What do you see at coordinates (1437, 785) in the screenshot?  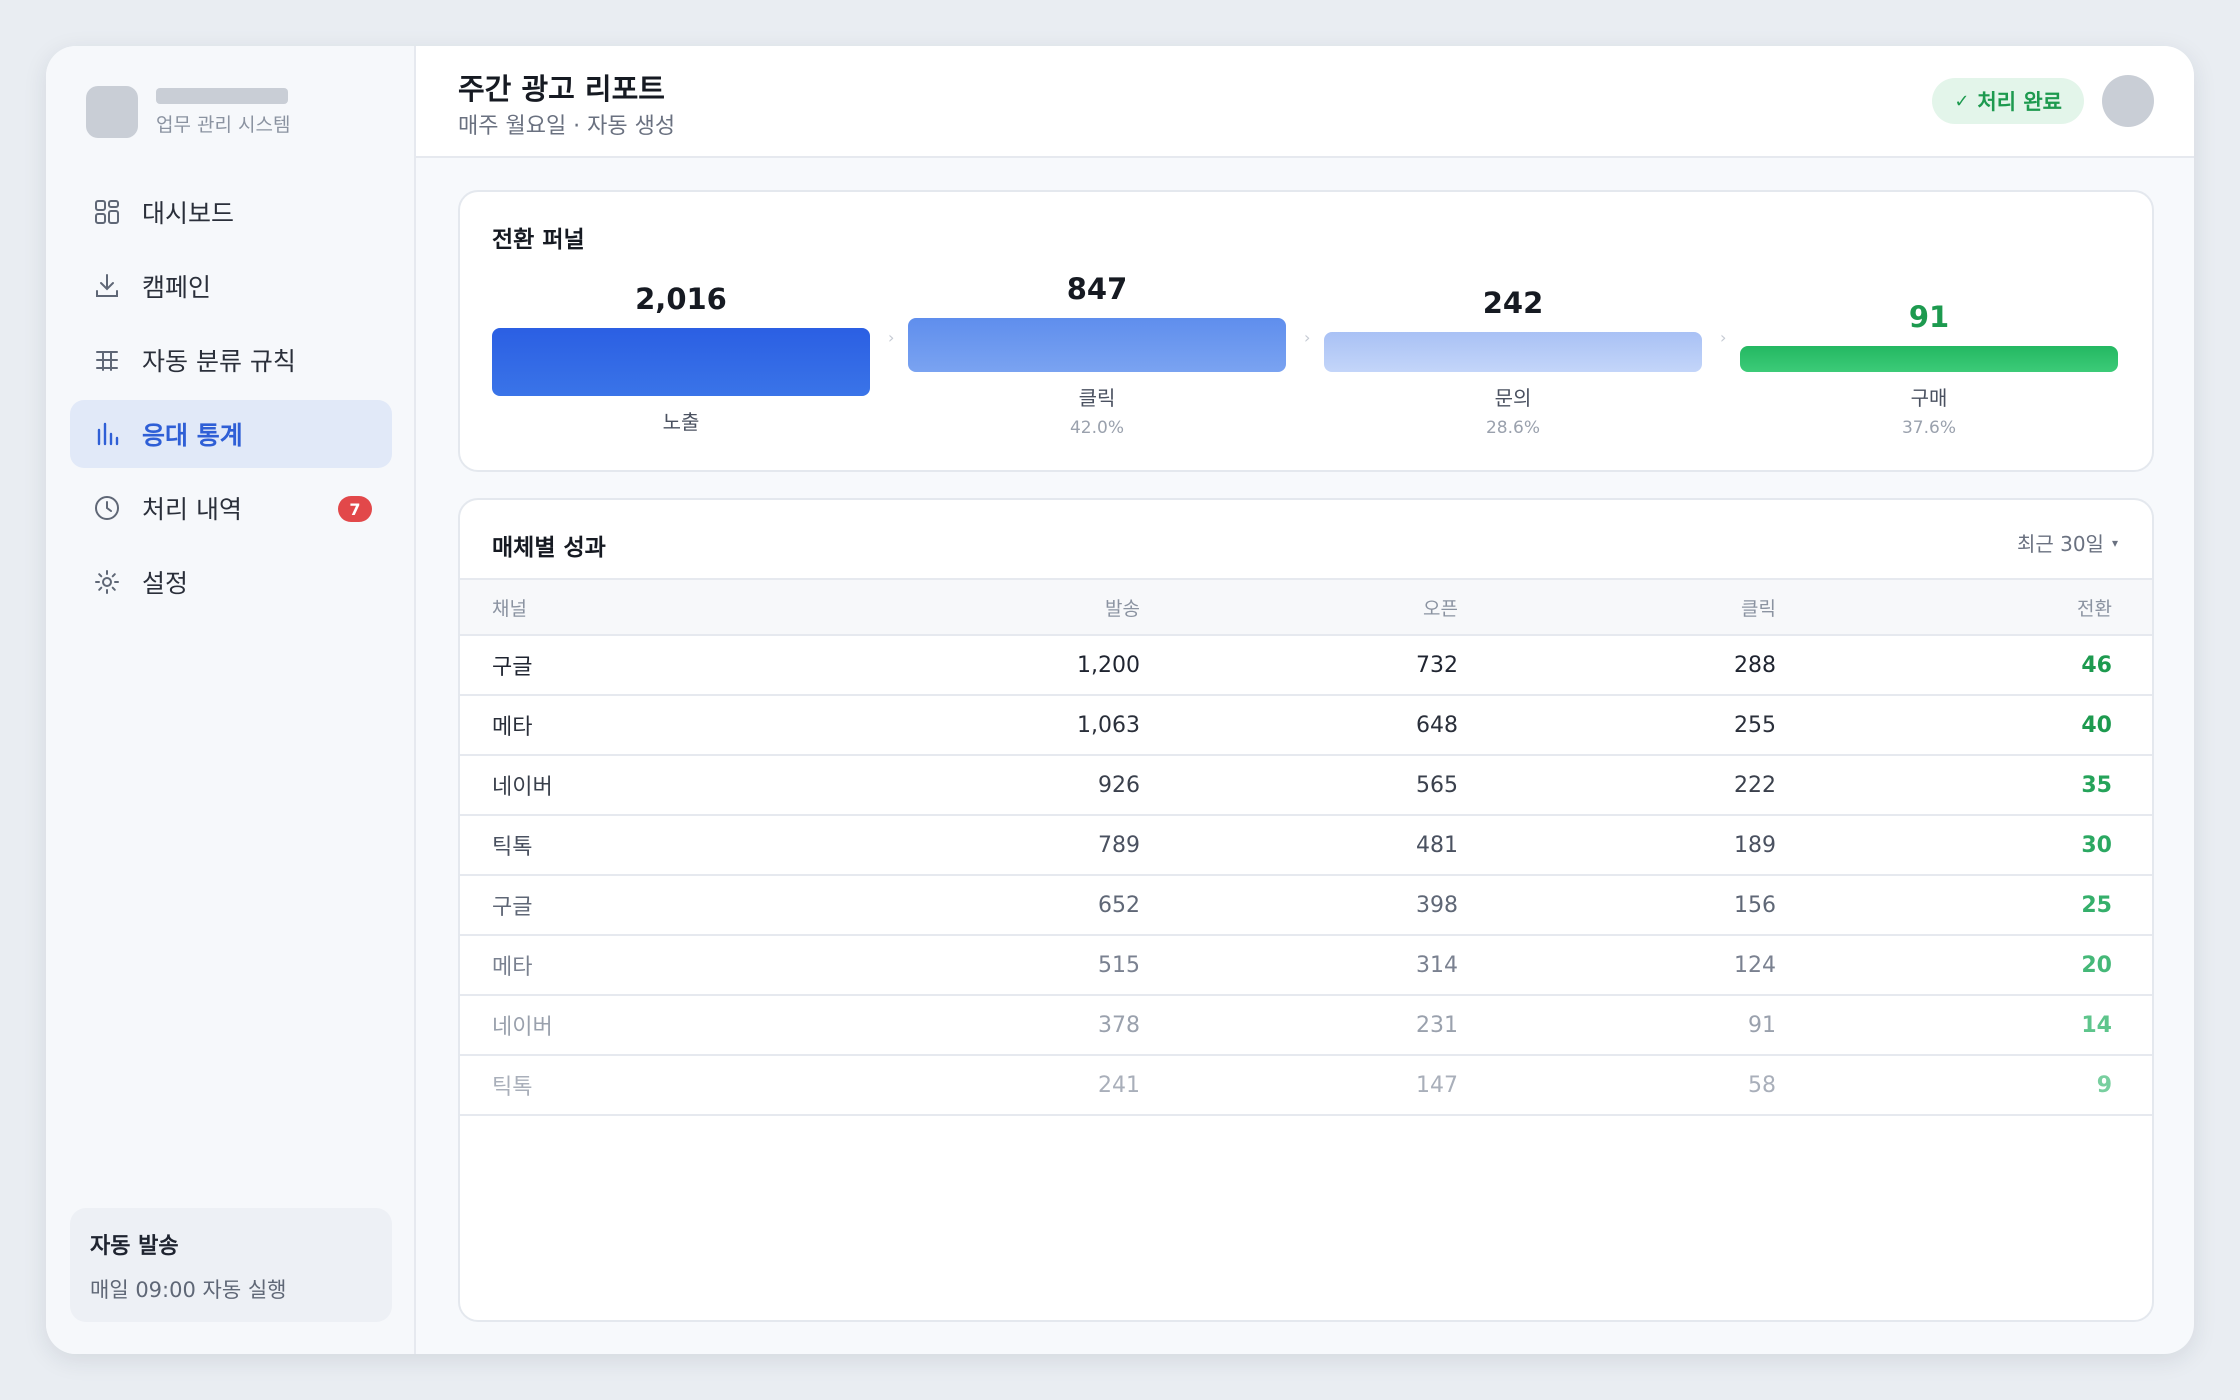 I see `metric-cell: 565` at bounding box center [1437, 785].